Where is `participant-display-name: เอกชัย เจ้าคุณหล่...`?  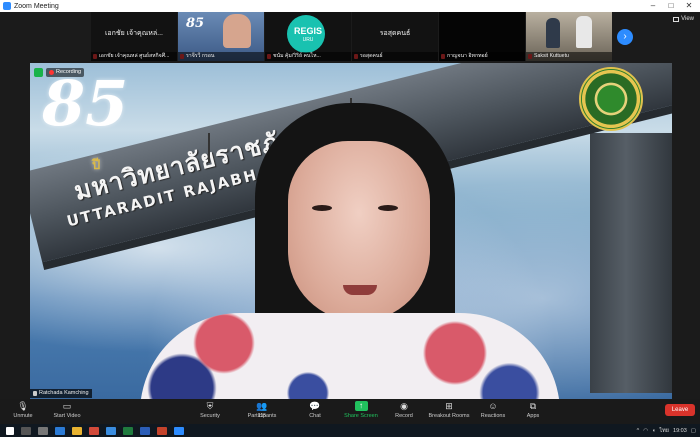 participant-display-name: เอกชัย เจ้าคุณหล่... is located at coordinates (134, 33).